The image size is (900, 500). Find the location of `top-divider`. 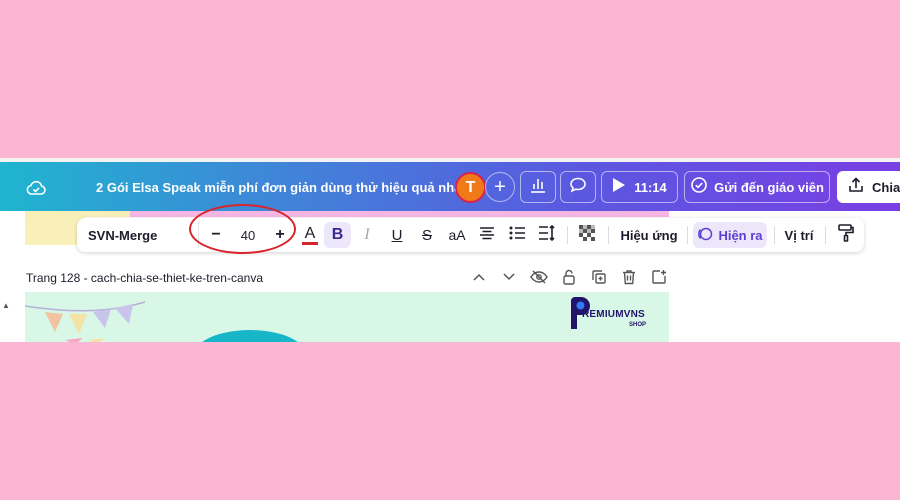

top-divider is located at coordinates (450, 160).